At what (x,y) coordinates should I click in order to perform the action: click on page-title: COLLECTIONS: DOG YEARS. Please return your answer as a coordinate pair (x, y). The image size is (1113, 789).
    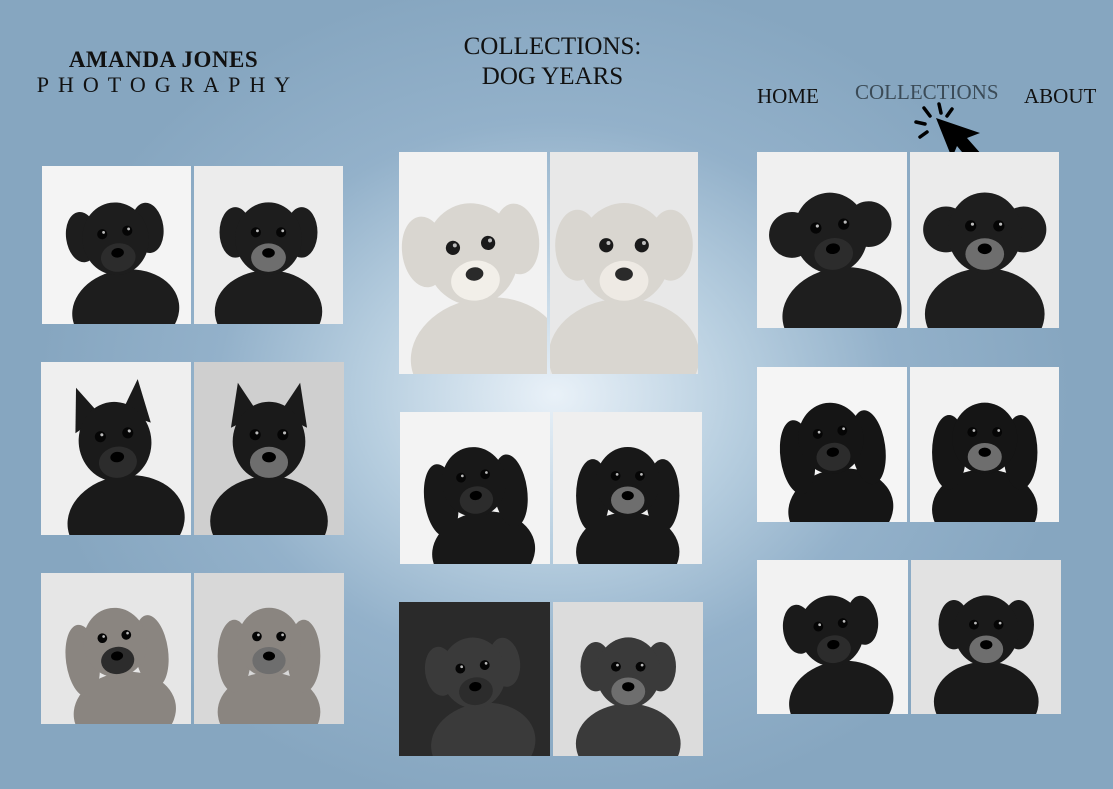
    Looking at the image, I should click on (552, 62).